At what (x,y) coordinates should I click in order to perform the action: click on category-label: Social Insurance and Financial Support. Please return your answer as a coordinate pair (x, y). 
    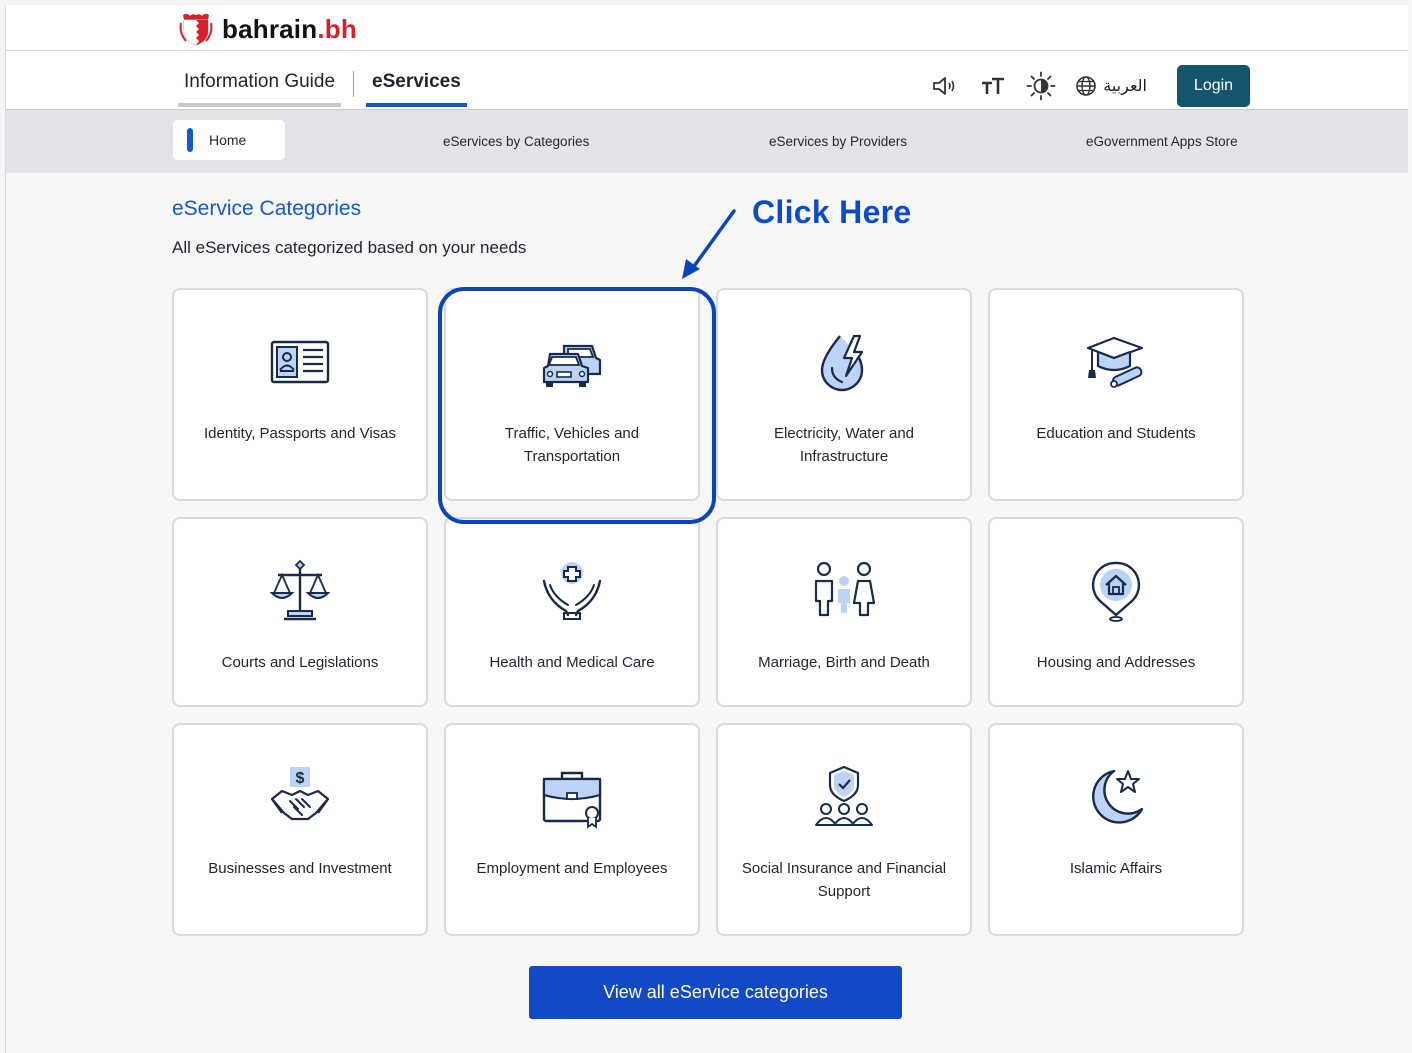
    Looking at the image, I should click on (844, 880).